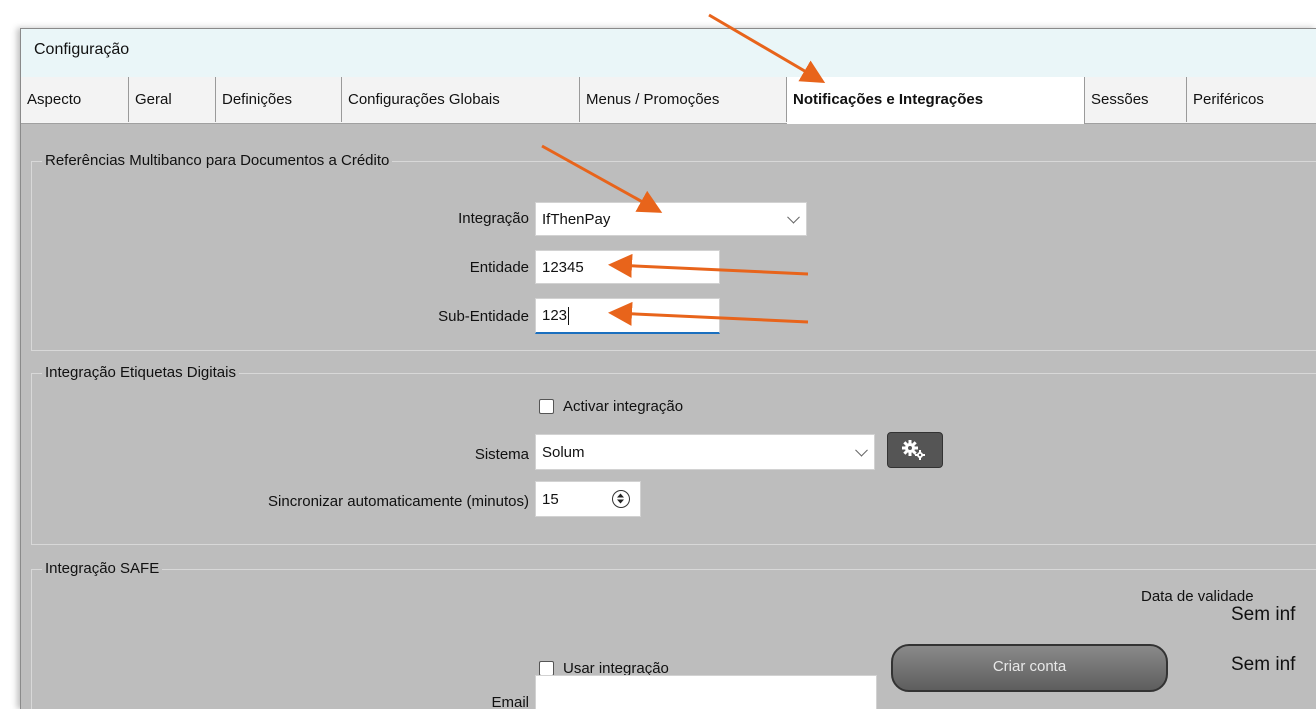  Describe the element at coordinates (683, 99) in the screenshot. I see `tab-menus-promocoes: Menus / Promoções` at that location.